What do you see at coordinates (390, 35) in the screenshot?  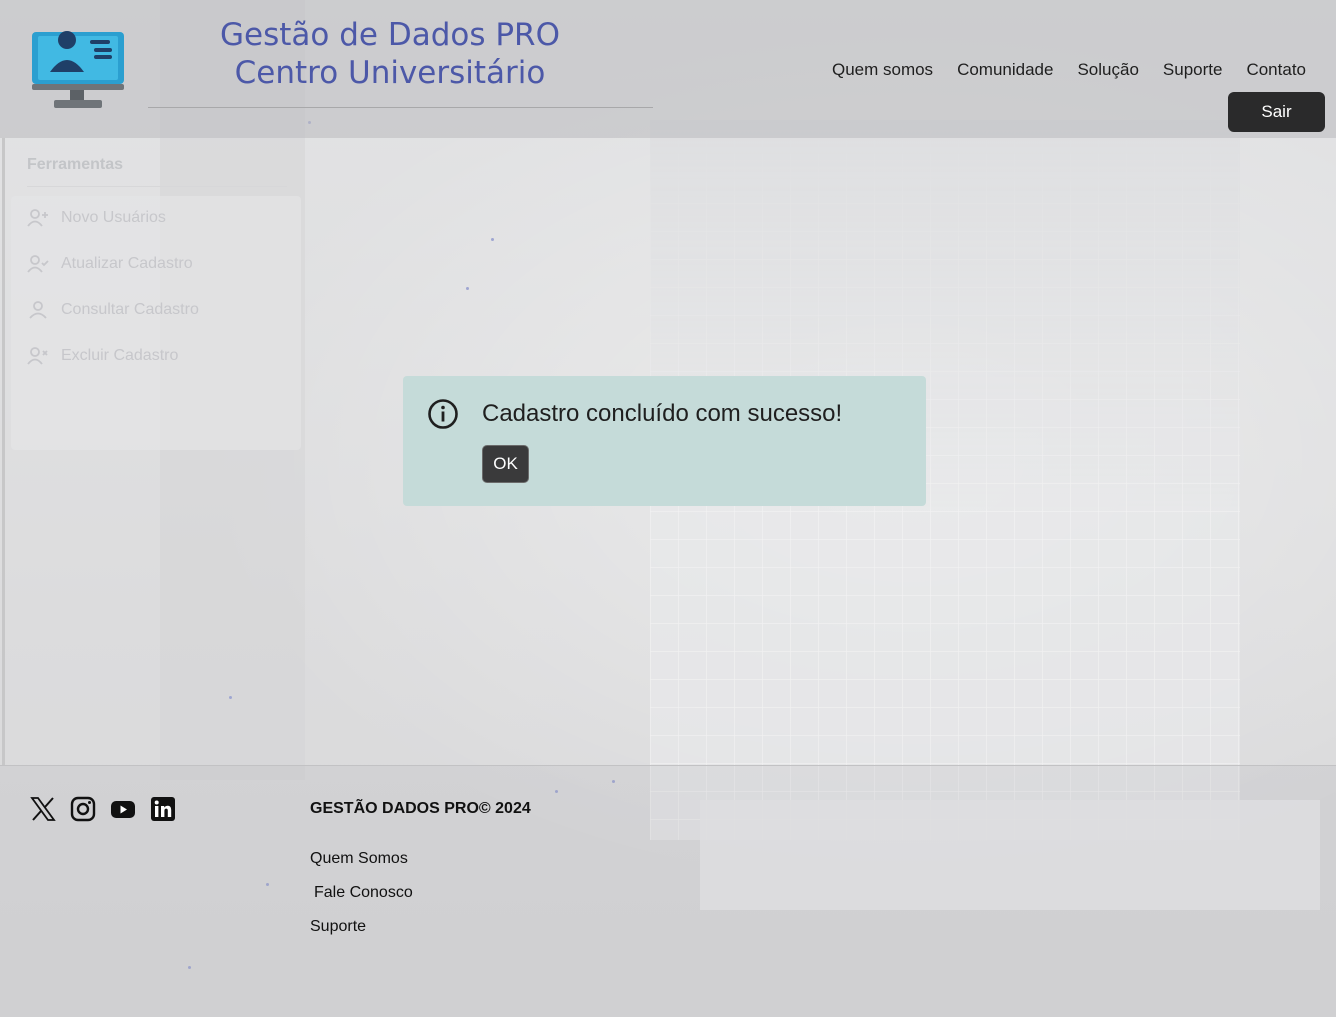 I see `brand-title-line1: Gestão de Dados PRO` at bounding box center [390, 35].